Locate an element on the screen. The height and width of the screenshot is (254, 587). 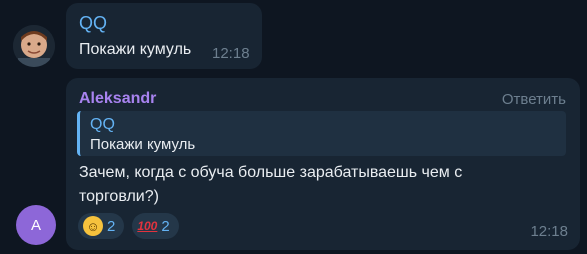
message-bubble: QQ Покажи кумуль 12:18 is located at coordinates (164, 36).